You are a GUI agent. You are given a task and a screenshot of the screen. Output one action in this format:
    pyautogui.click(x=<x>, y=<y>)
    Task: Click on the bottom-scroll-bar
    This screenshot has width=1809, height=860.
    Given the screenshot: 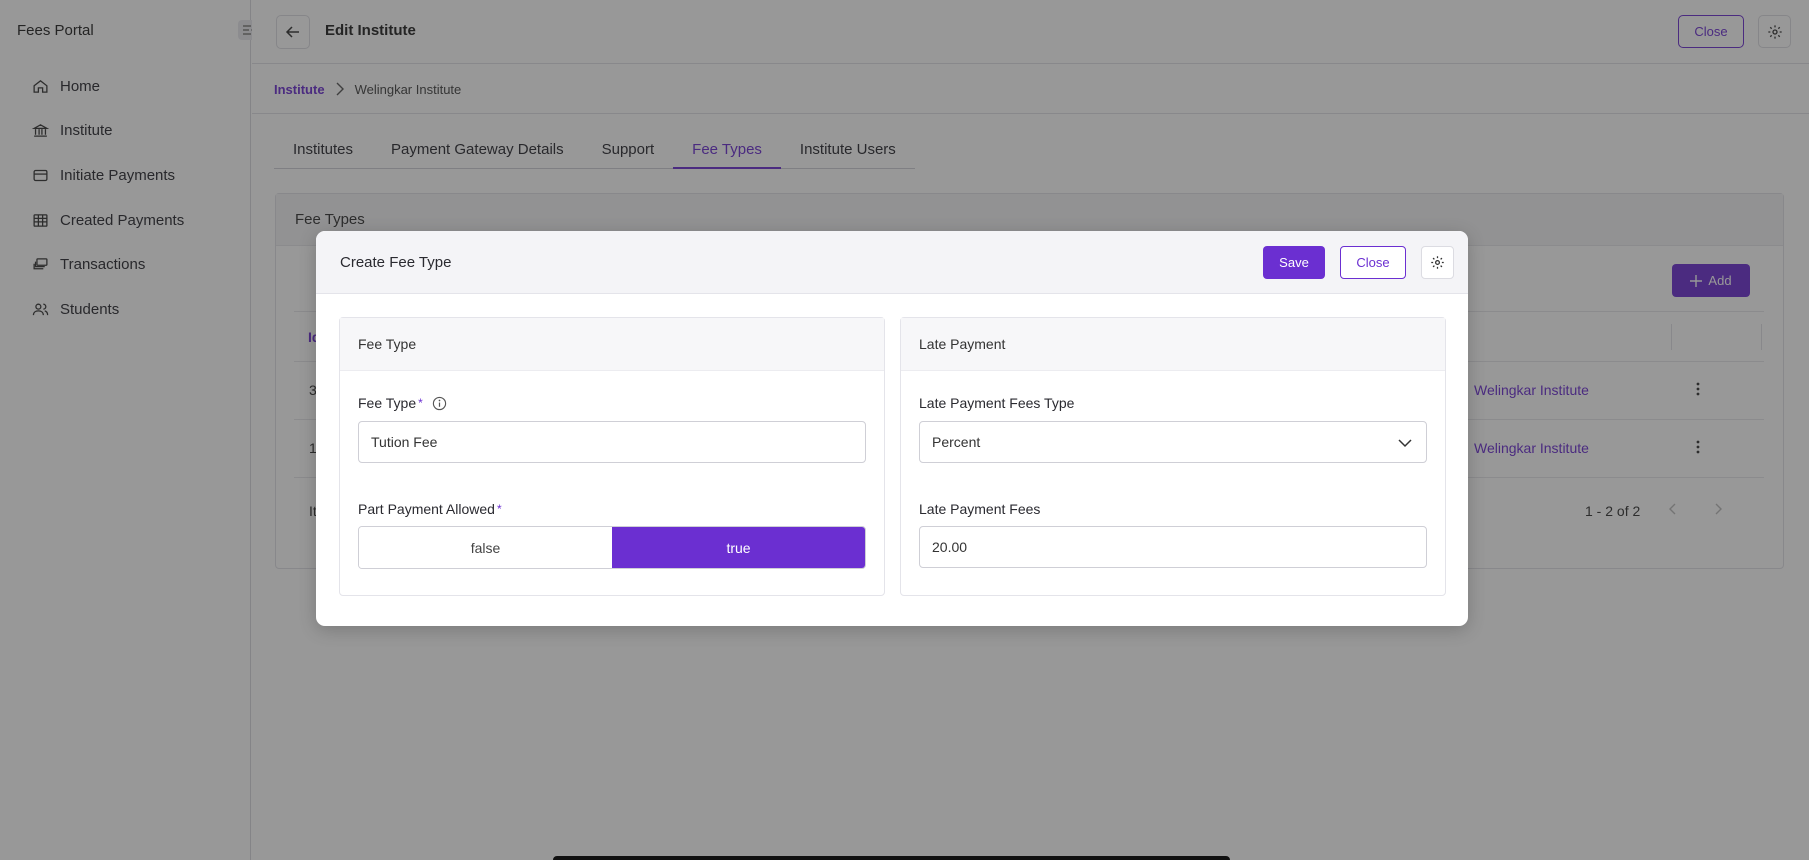 What is the action you would take?
    pyautogui.click(x=891, y=858)
    